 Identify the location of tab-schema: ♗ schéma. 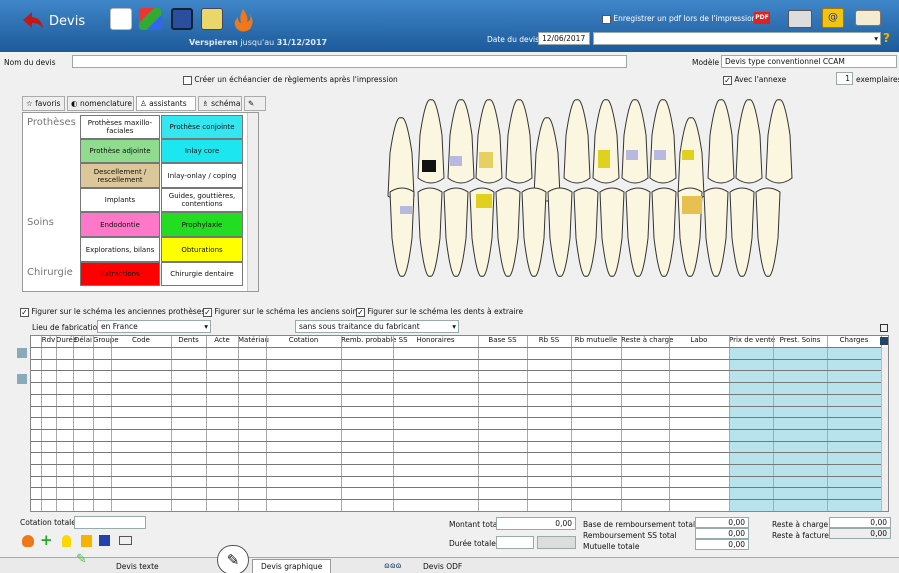
(220, 103).